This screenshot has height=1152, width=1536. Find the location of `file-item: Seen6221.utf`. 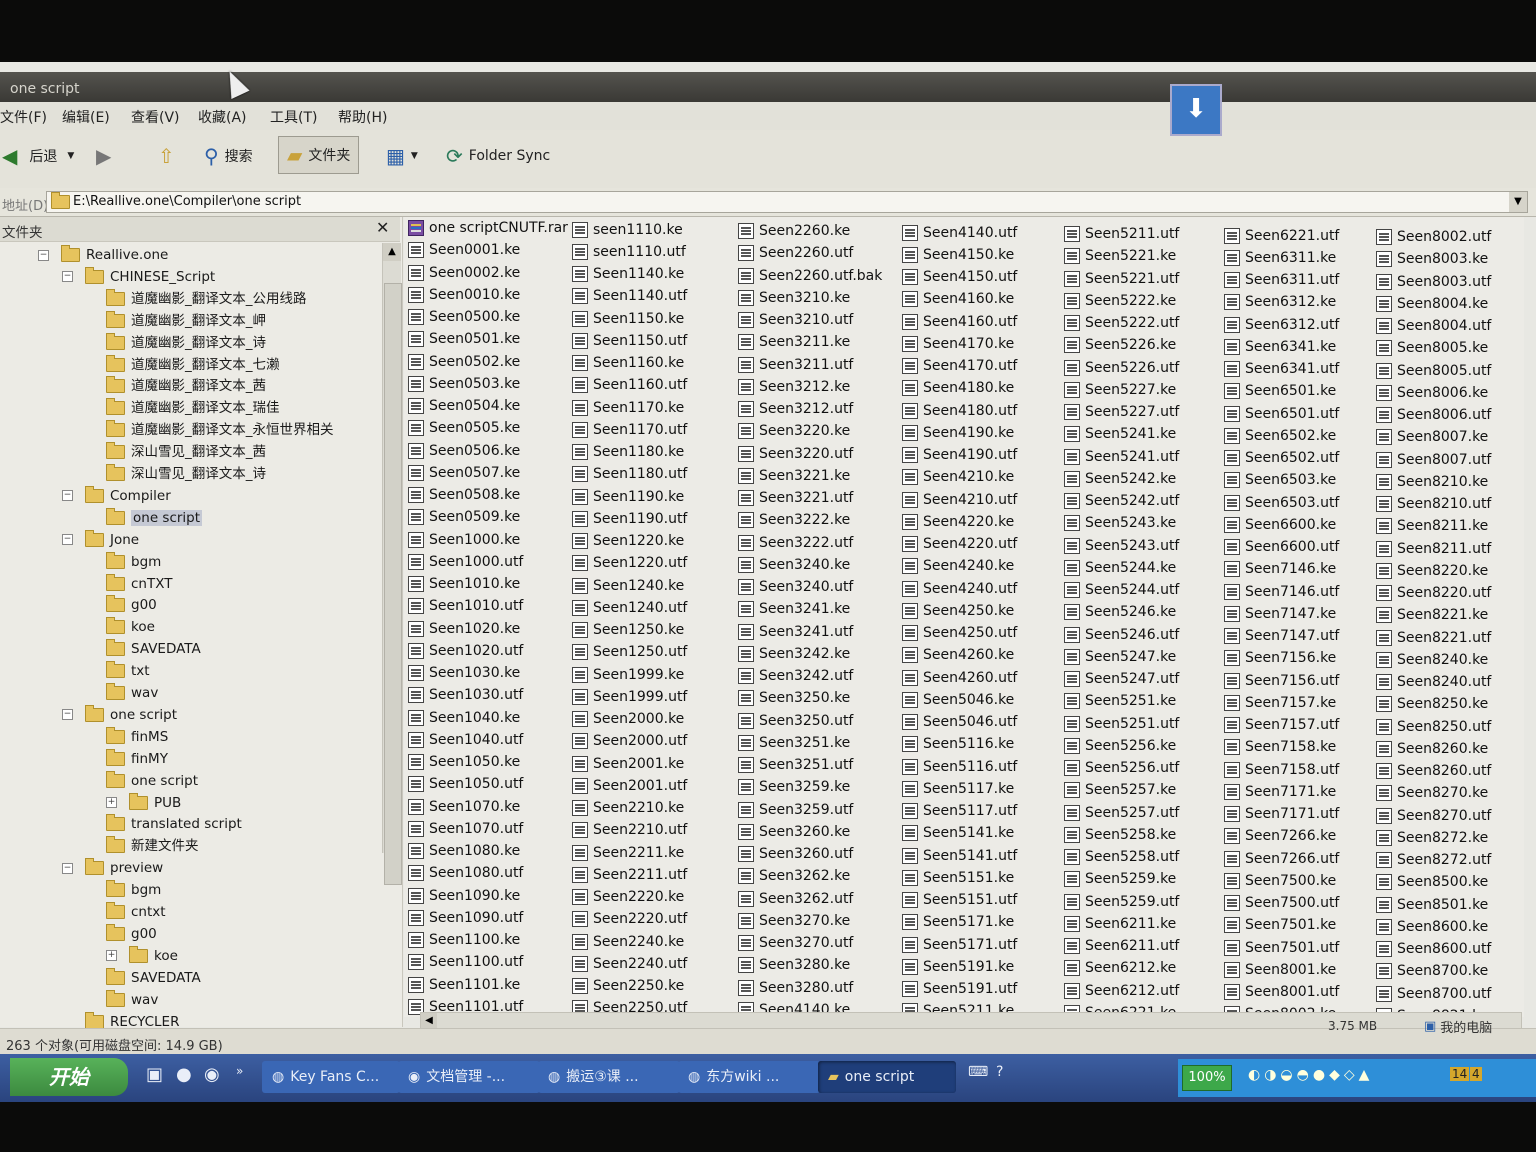

file-item: Seen6221.utf is located at coordinates (1281, 236).